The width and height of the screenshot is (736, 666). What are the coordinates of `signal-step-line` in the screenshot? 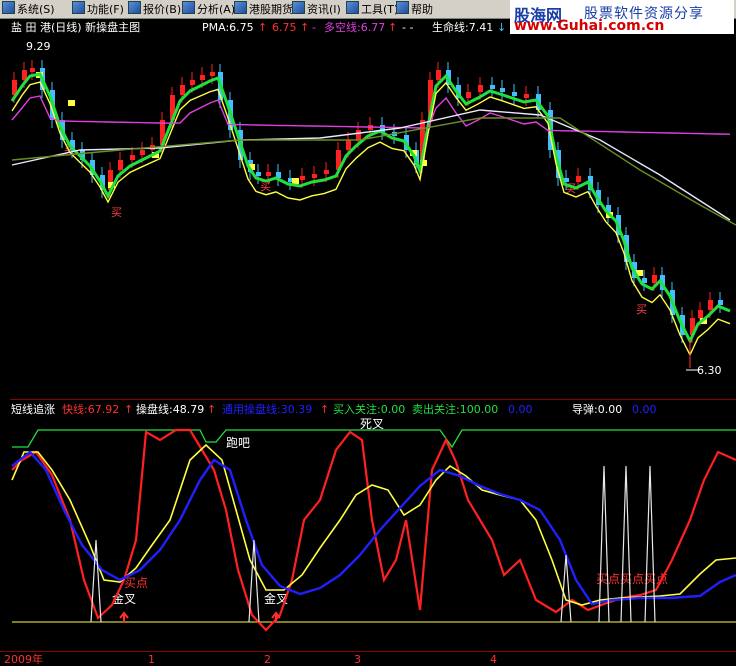 It's located at (374, 439).